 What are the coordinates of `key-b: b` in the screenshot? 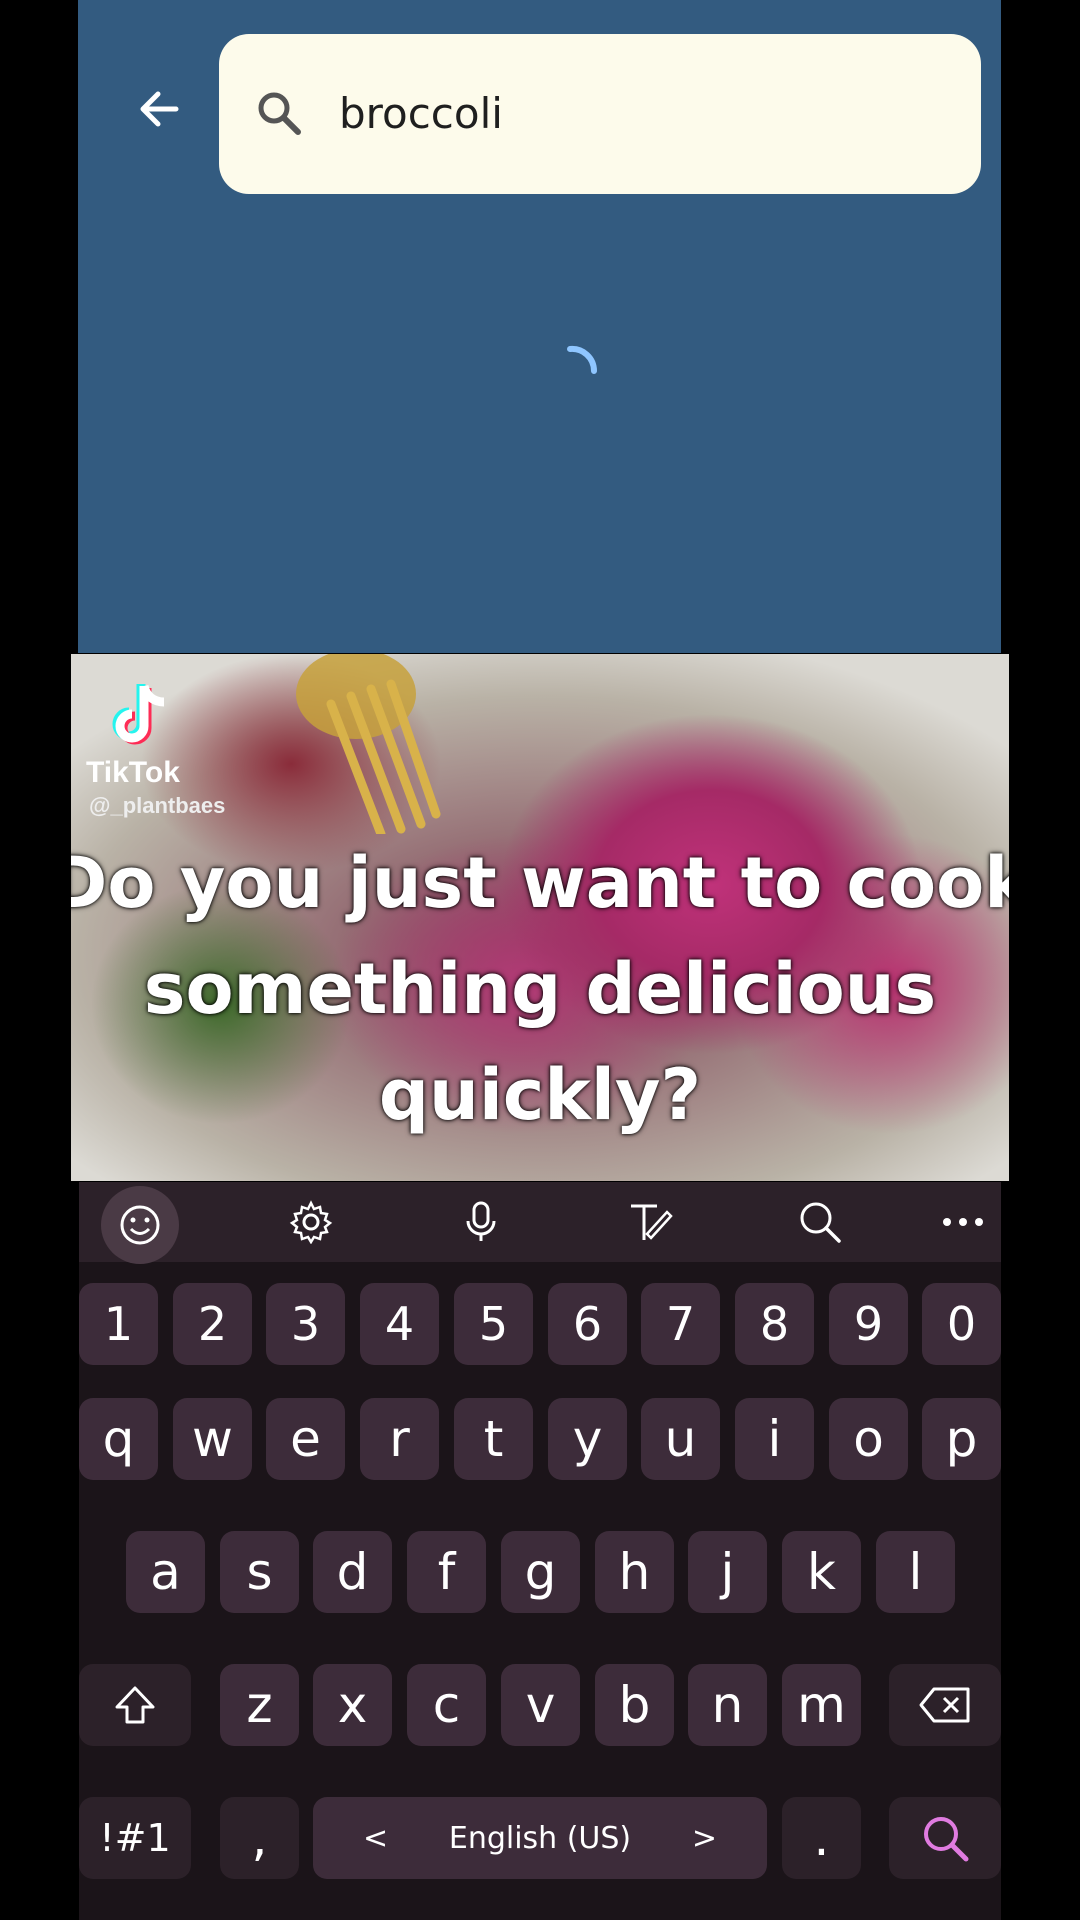 It's located at (634, 1705).